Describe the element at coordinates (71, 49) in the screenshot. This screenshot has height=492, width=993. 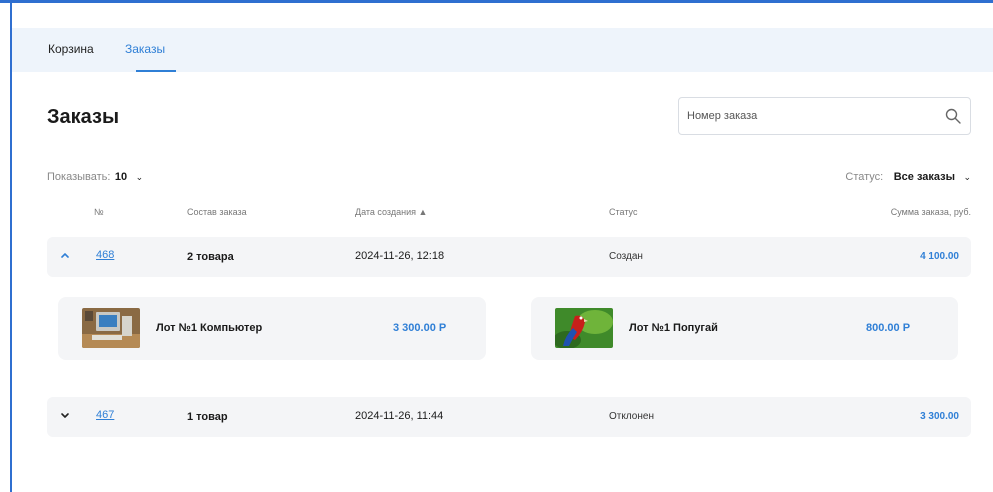
I see `tab-cart: Корзина` at that location.